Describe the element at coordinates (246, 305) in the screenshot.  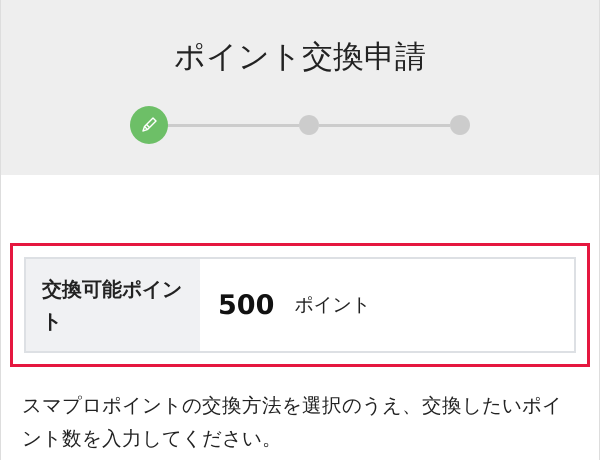
I see `points-value: 500` at that location.